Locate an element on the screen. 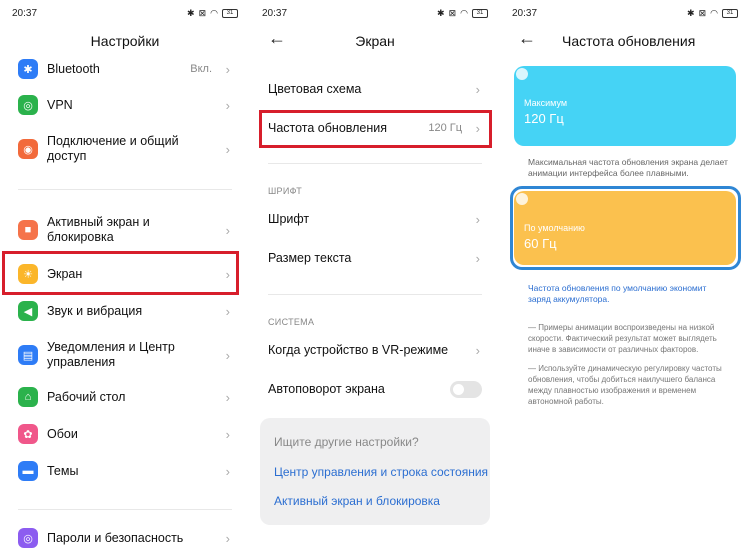  flower-icon: ✿ is located at coordinates (28, 434).